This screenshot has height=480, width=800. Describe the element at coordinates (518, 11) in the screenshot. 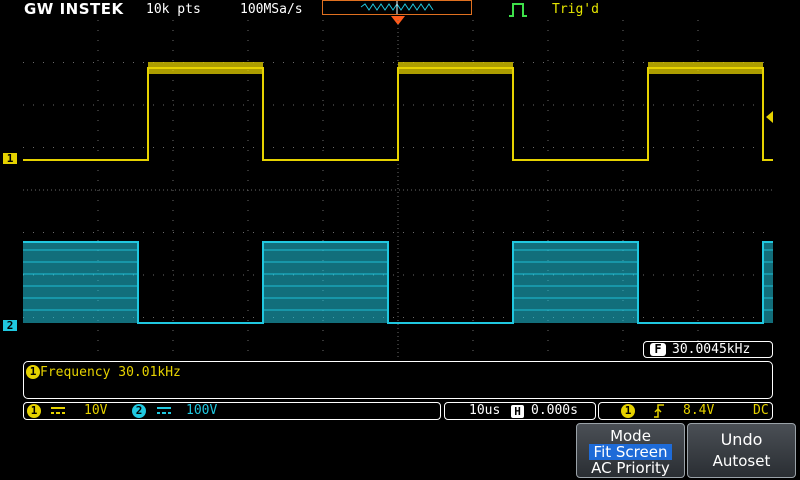

I see `edge-trigger-icon` at that location.